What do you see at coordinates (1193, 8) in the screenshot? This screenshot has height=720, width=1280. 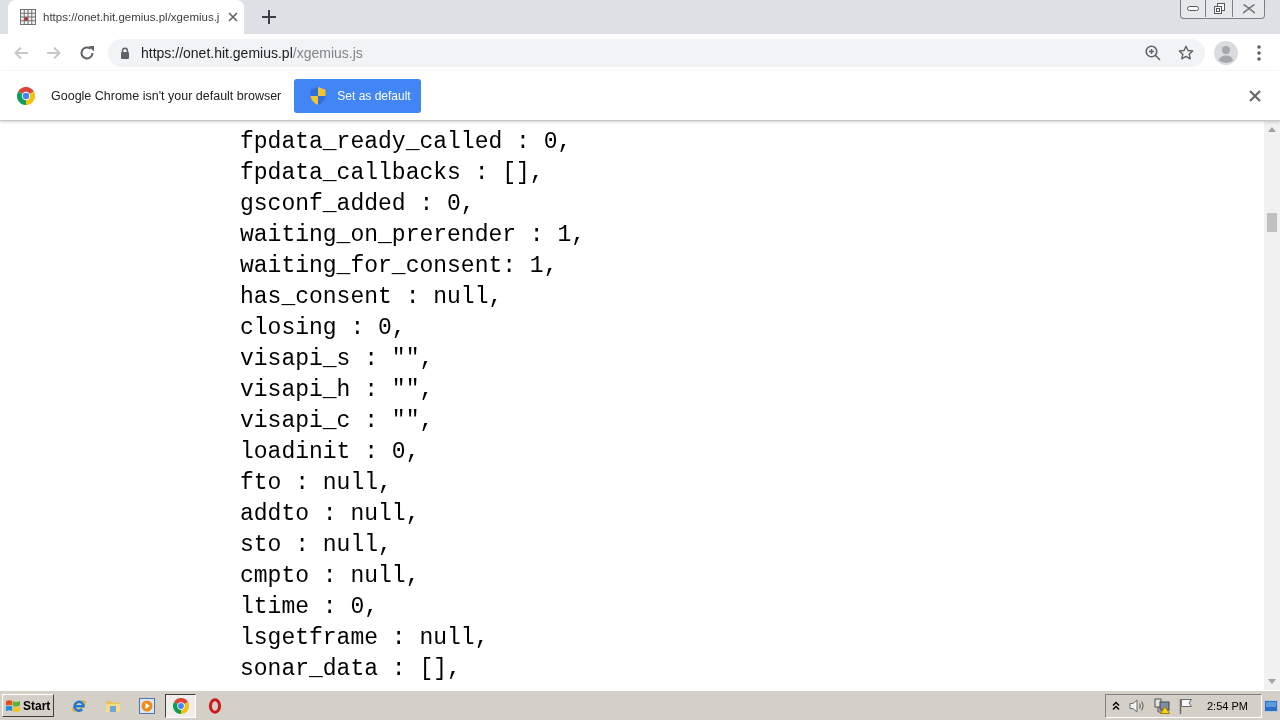 I see `minimize-icon` at bounding box center [1193, 8].